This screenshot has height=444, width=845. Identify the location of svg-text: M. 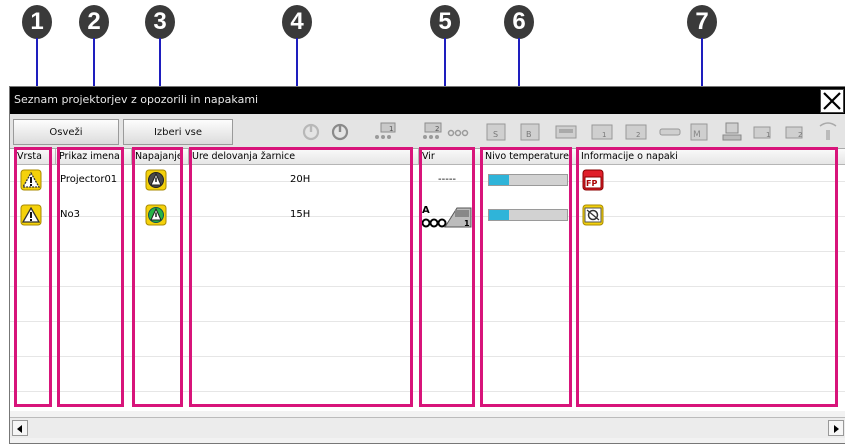
(697, 135).